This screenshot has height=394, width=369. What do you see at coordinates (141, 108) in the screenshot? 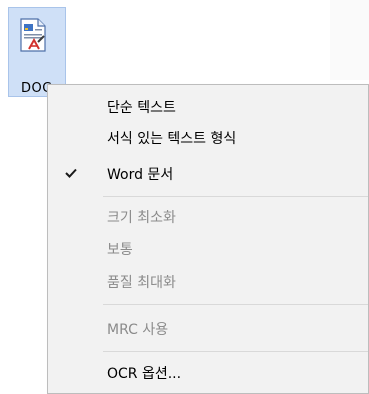
I see `menu-item-label: 단순 텍스트` at bounding box center [141, 108].